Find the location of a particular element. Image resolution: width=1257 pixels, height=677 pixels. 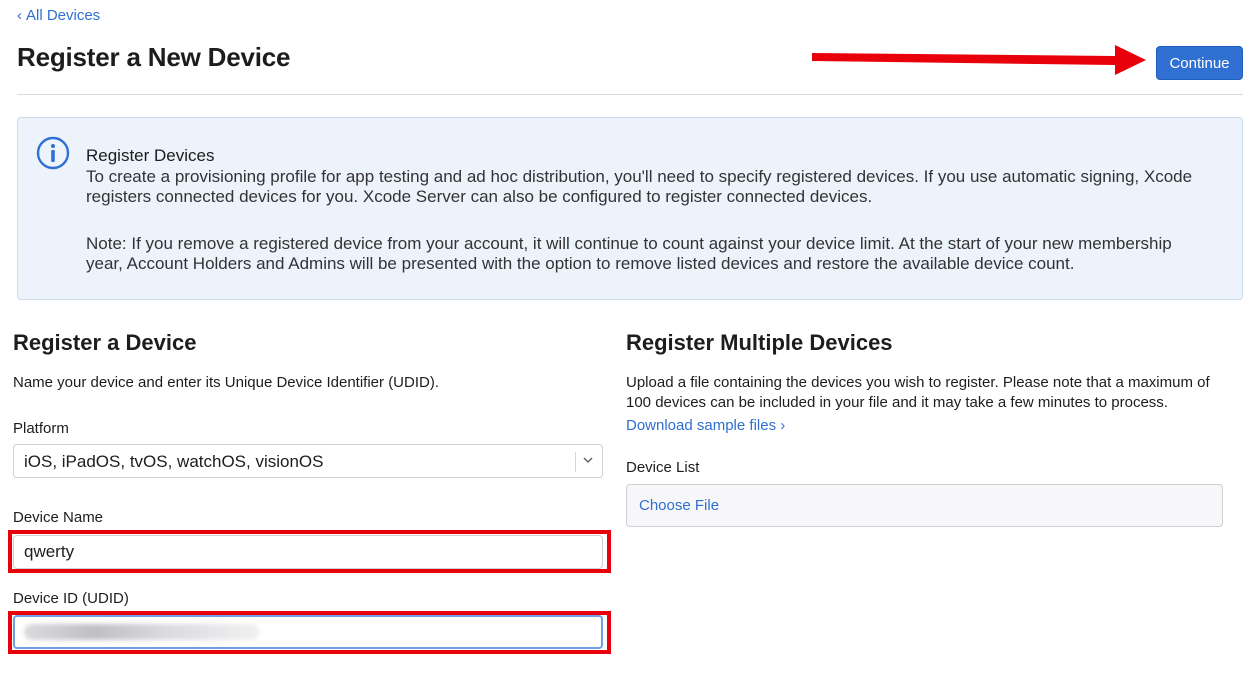

platform-label: Platform is located at coordinates (41, 428).